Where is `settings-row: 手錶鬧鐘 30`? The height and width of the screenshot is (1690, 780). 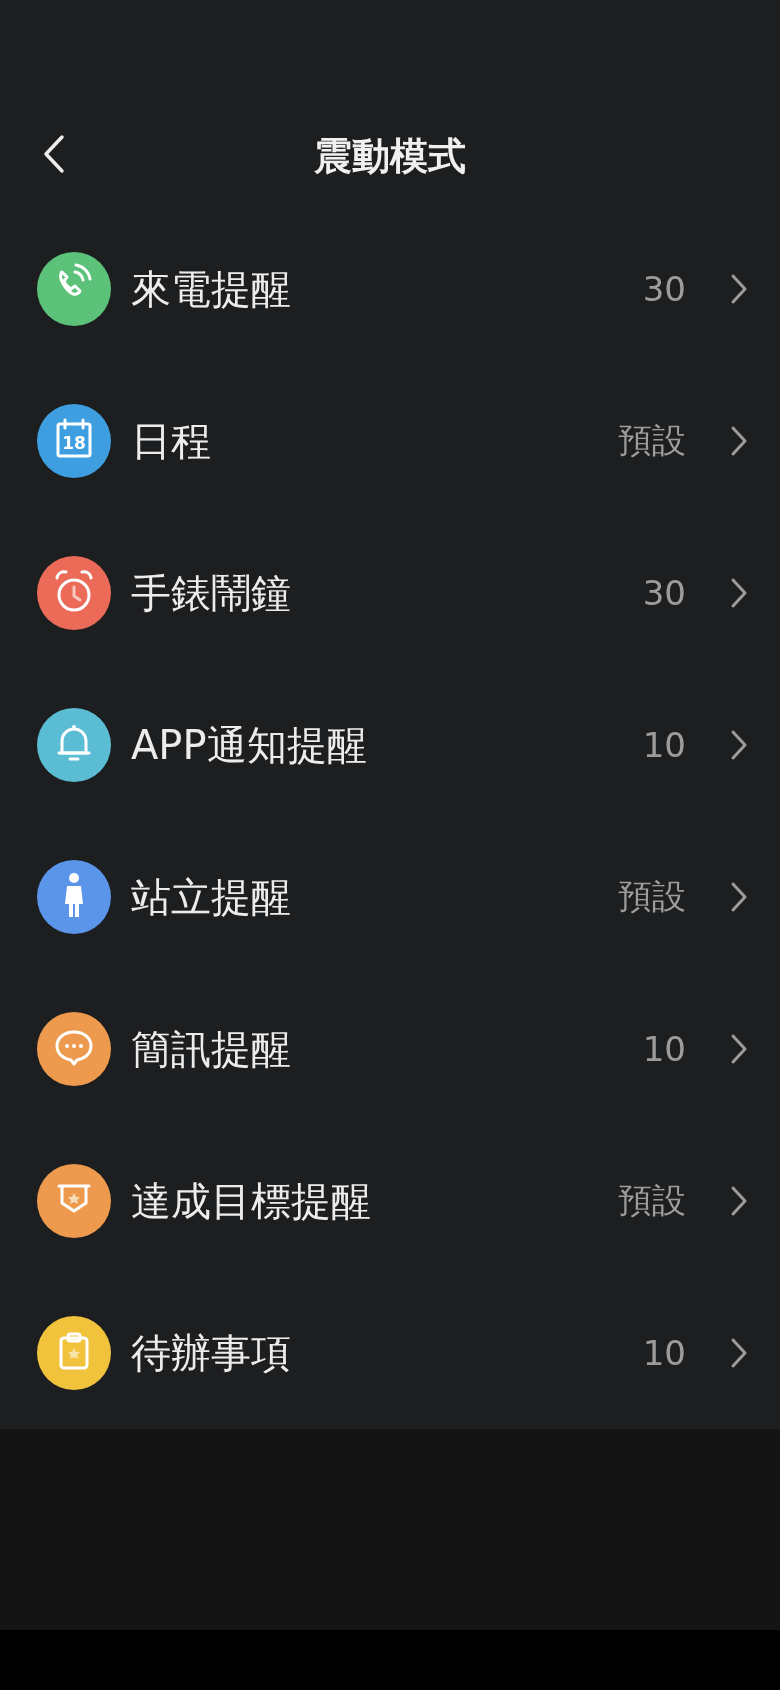 settings-row: 手錶鬧鐘 30 is located at coordinates (390, 593).